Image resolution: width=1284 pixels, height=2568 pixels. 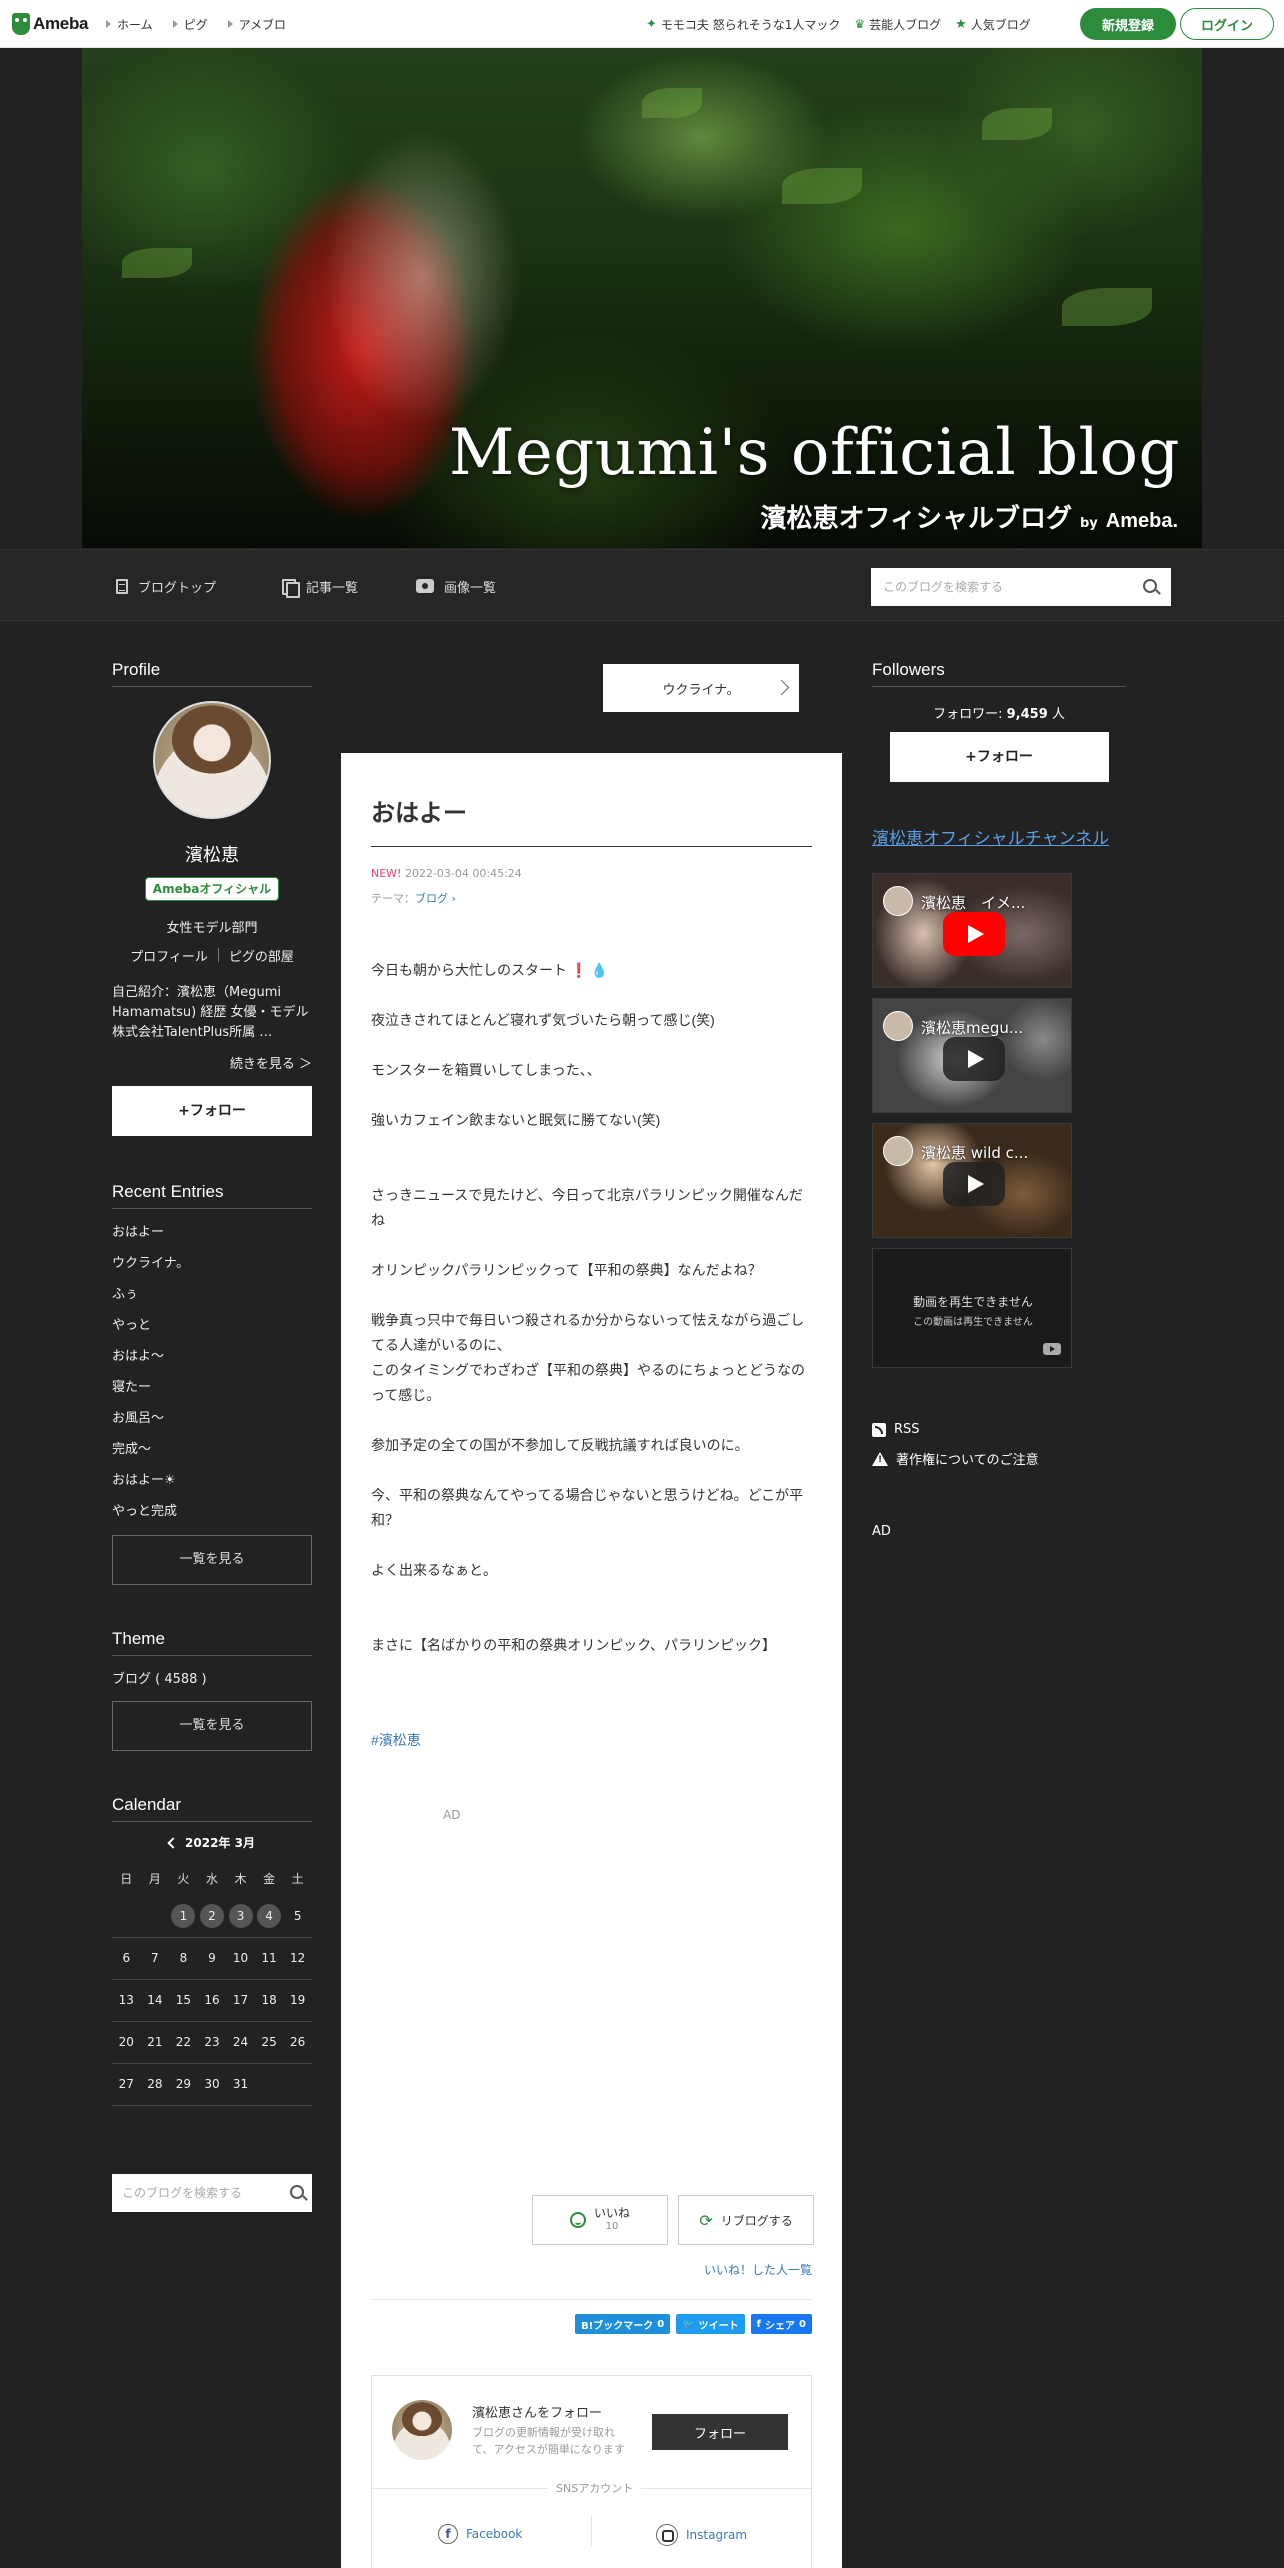 I want to click on nav-home: ホーム, so click(x=129, y=24).